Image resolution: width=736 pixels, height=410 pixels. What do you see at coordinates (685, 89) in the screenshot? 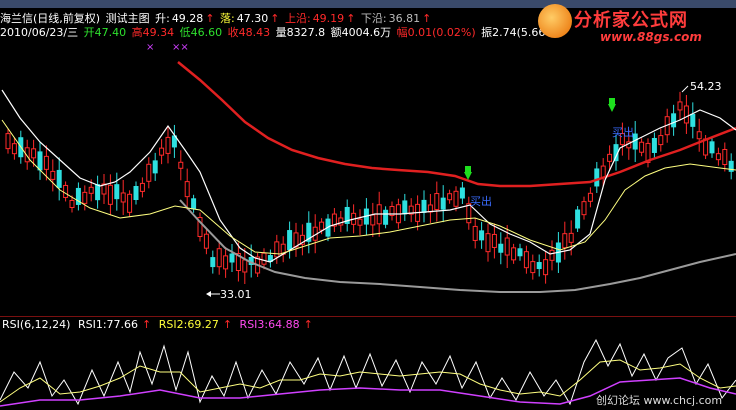
I see `high-pointer-line` at bounding box center [685, 89].